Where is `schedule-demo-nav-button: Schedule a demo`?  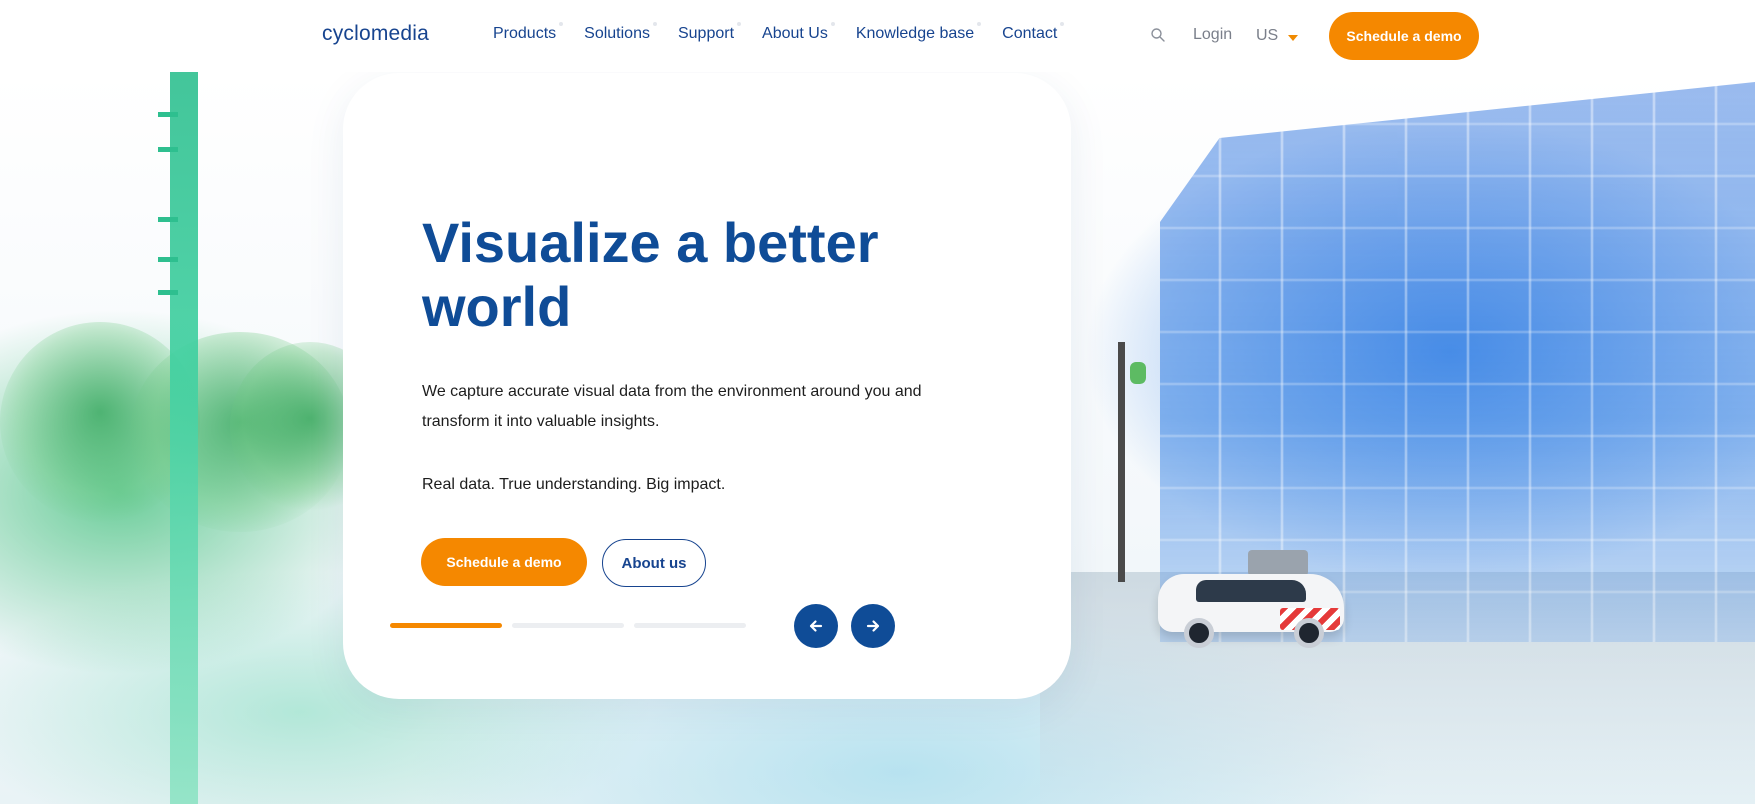
schedule-demo-nav-button: Schedule a demo is located at coordinates (1404, 36).